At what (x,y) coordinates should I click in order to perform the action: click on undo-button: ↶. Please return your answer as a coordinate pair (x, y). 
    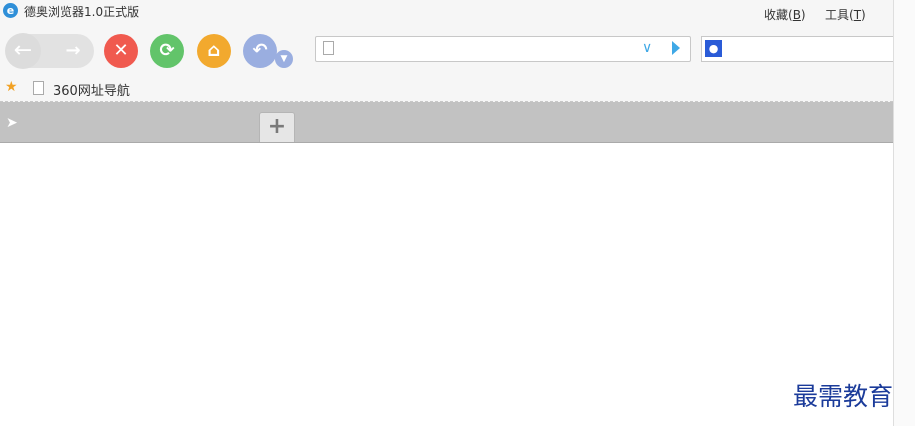
    Looking at the image, I should click on (260, 51).